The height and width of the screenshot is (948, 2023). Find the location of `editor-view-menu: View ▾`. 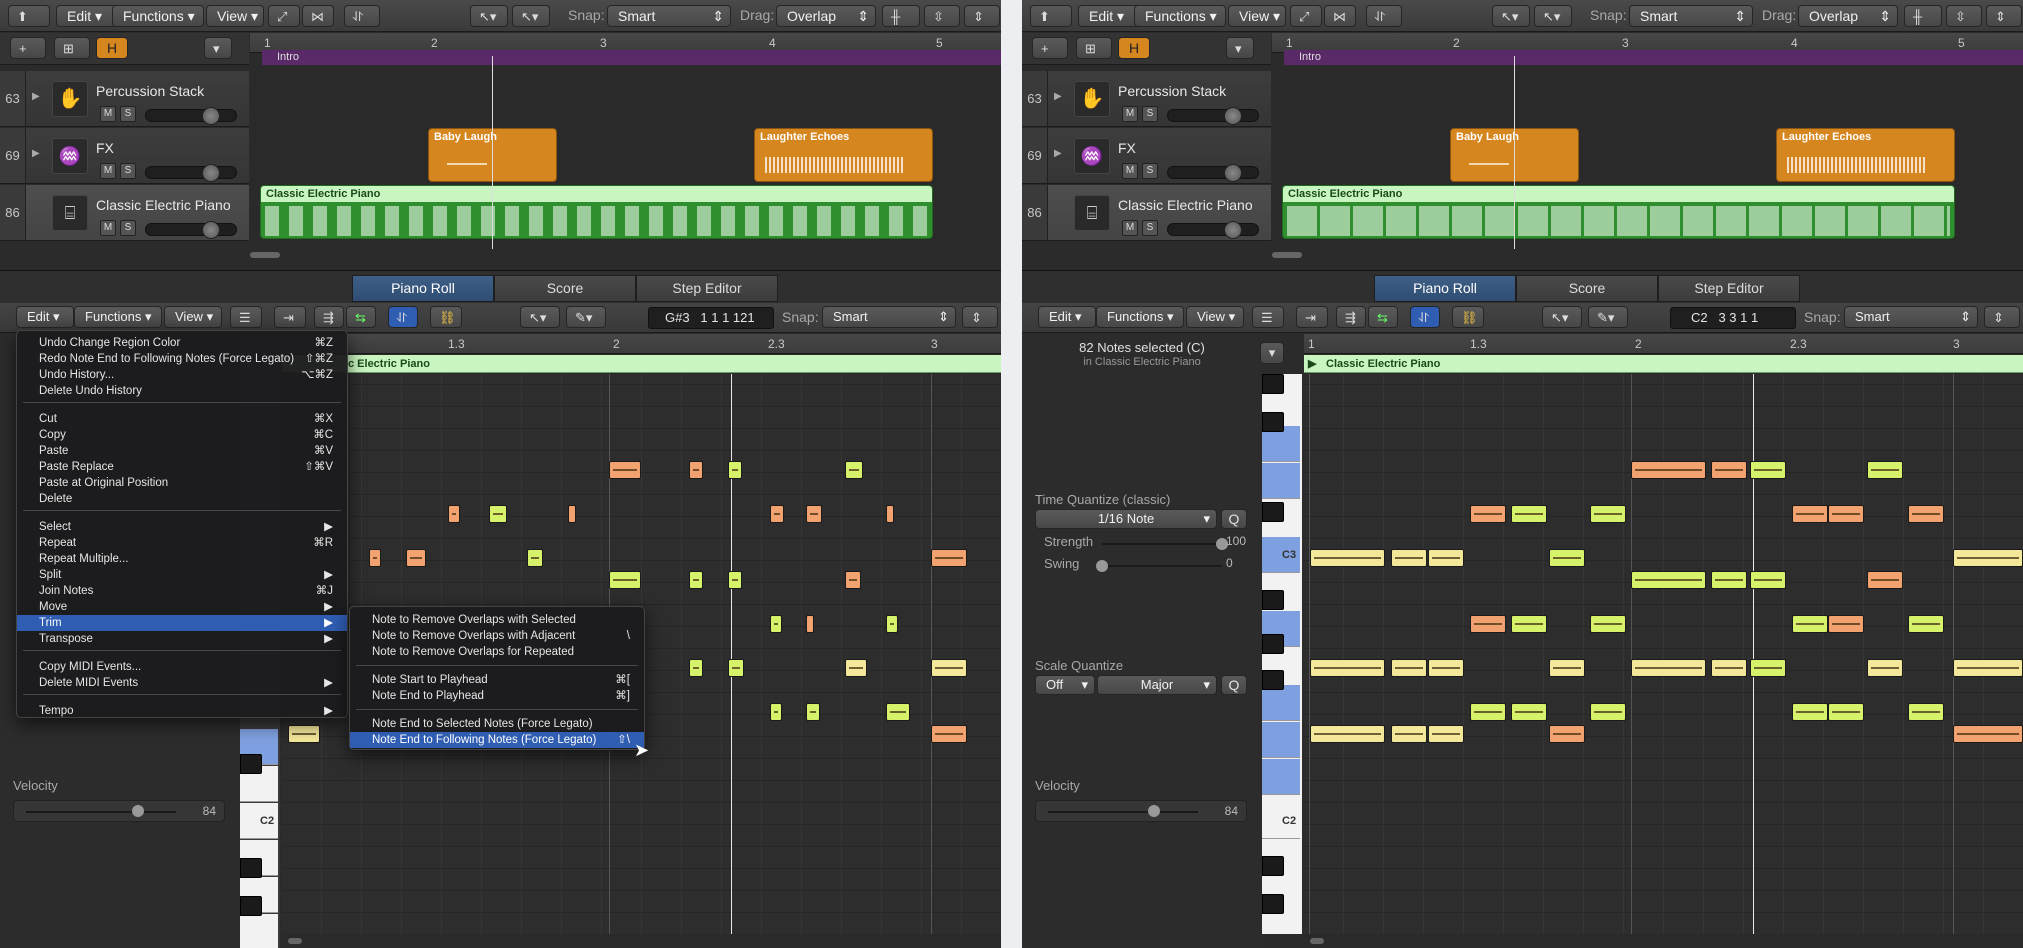

editor-view-menu: View ▾ is located at coordinates (193, 317).